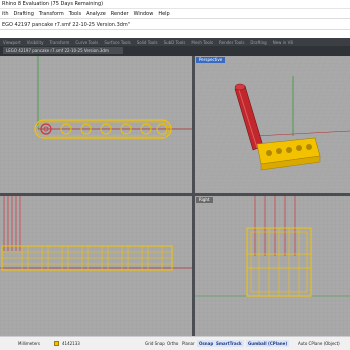  Describe the element at coordinates (144, 14) in the screenshot. I see `menu-item-window: Window` at that location.